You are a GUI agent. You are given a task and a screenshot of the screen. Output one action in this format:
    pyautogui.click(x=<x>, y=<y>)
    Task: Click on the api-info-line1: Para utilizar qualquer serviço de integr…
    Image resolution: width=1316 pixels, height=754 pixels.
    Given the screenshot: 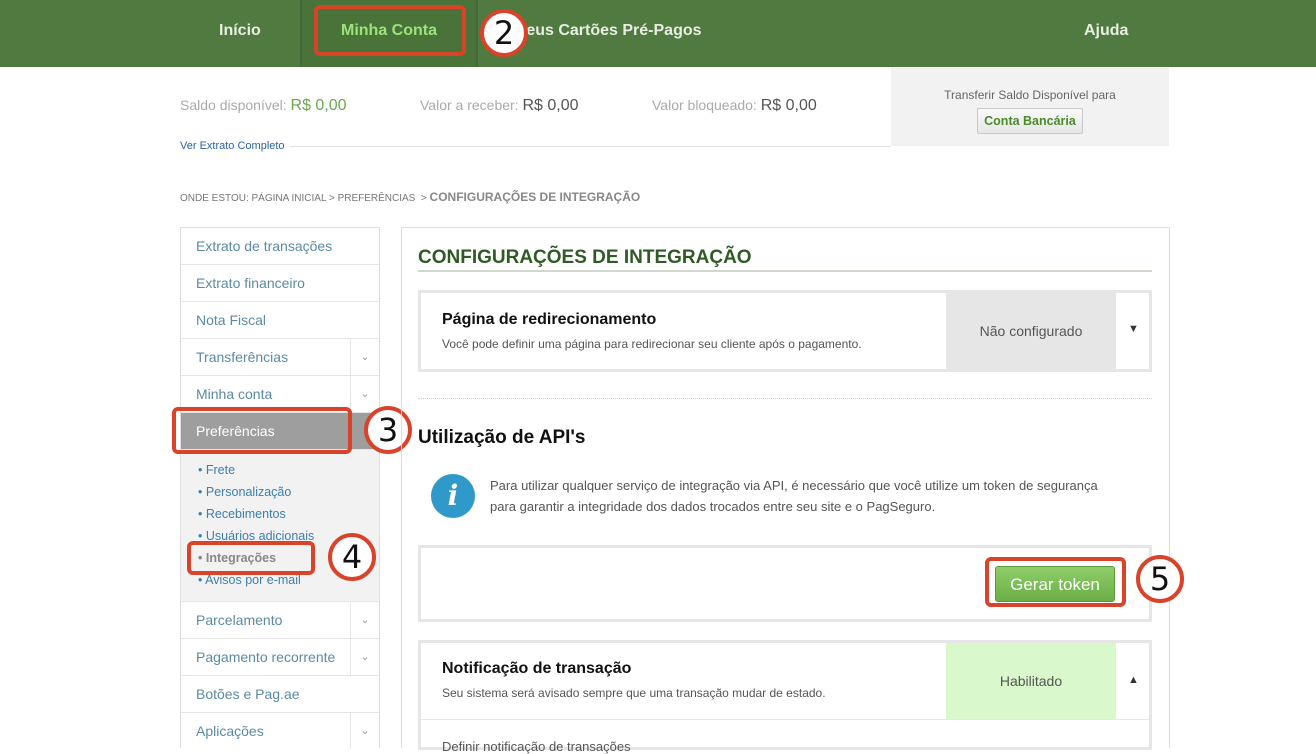 What is the action you would take?
    pyautogui.click(x=794, y=485)
    